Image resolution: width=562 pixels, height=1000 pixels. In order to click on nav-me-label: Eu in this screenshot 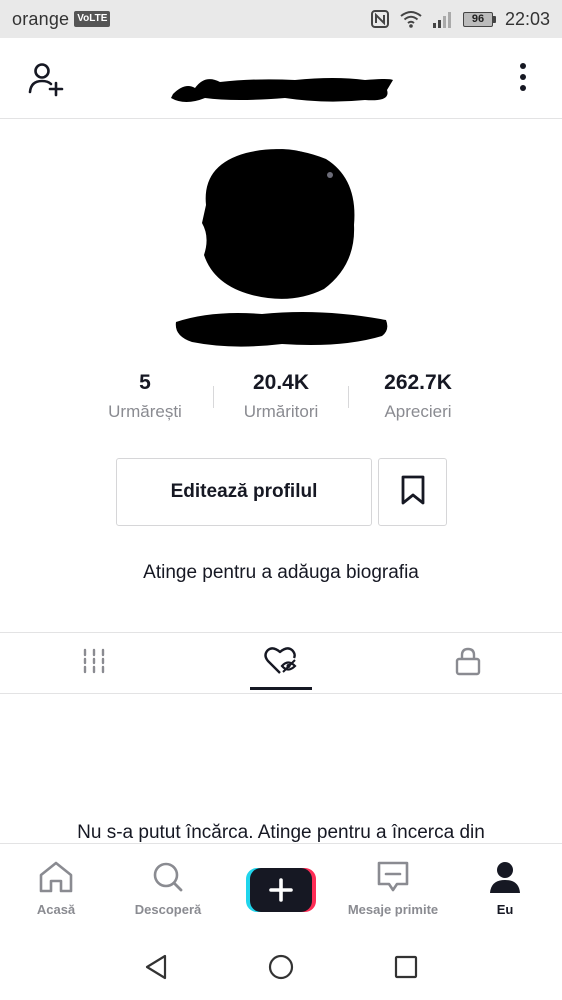, I will do `click(505, 909)`.